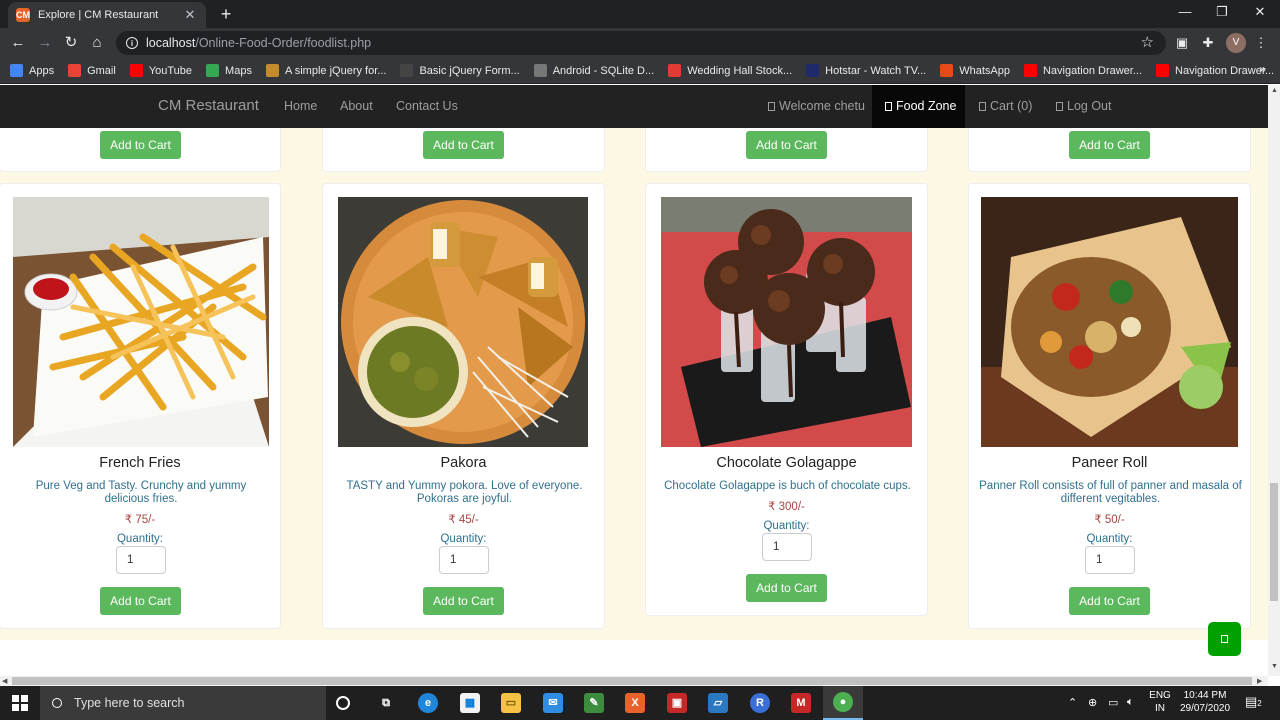  Describe the element at coordinates (300, 106) in the screenshot. I see `nav-home: Home` at that location.